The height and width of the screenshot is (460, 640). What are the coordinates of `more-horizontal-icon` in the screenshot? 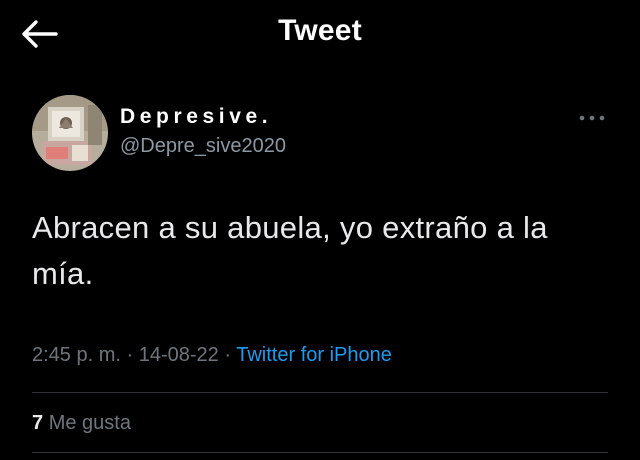 It's located at (592, 118).